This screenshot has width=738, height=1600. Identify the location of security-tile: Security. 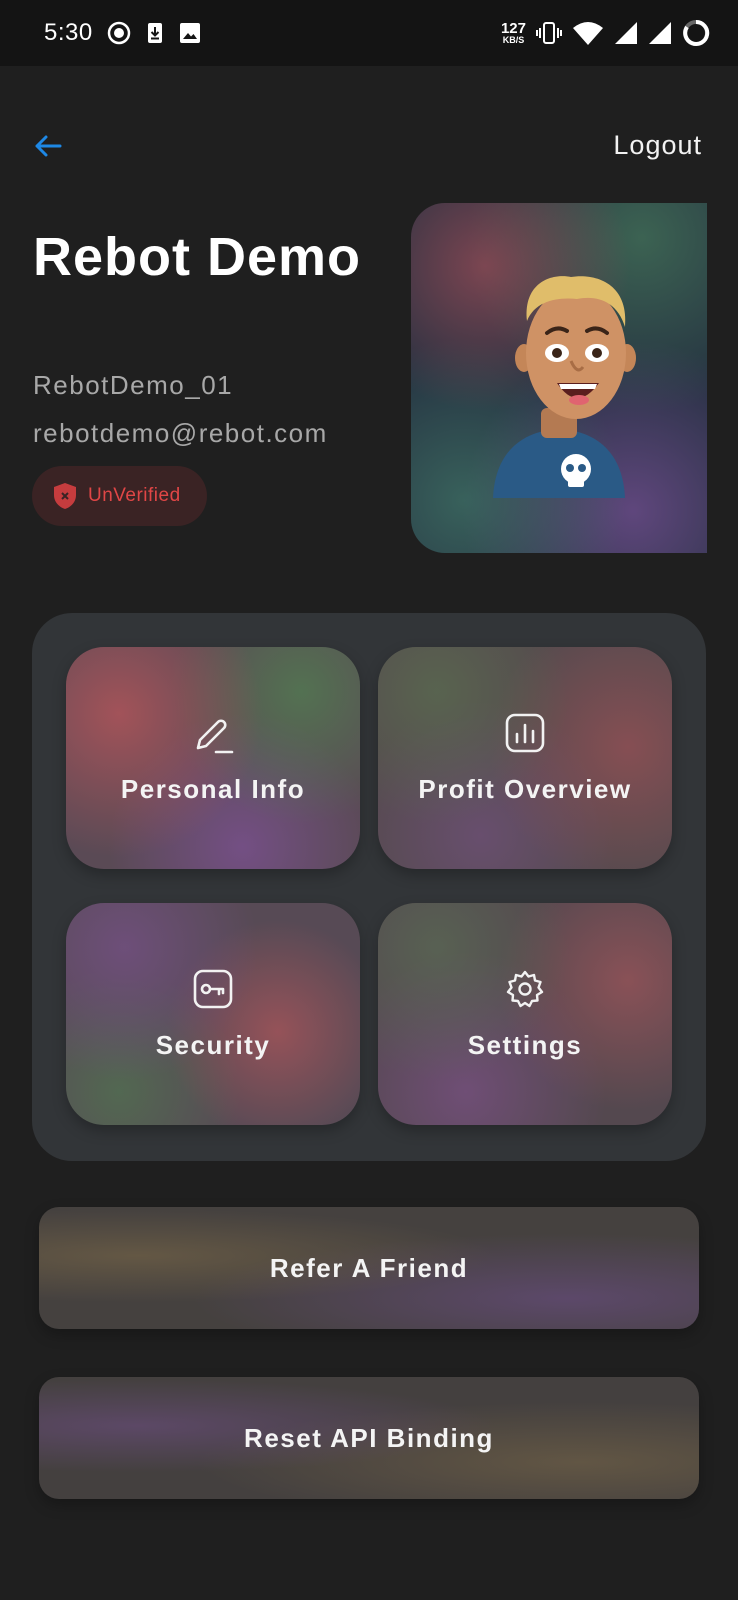
(213, 1014).